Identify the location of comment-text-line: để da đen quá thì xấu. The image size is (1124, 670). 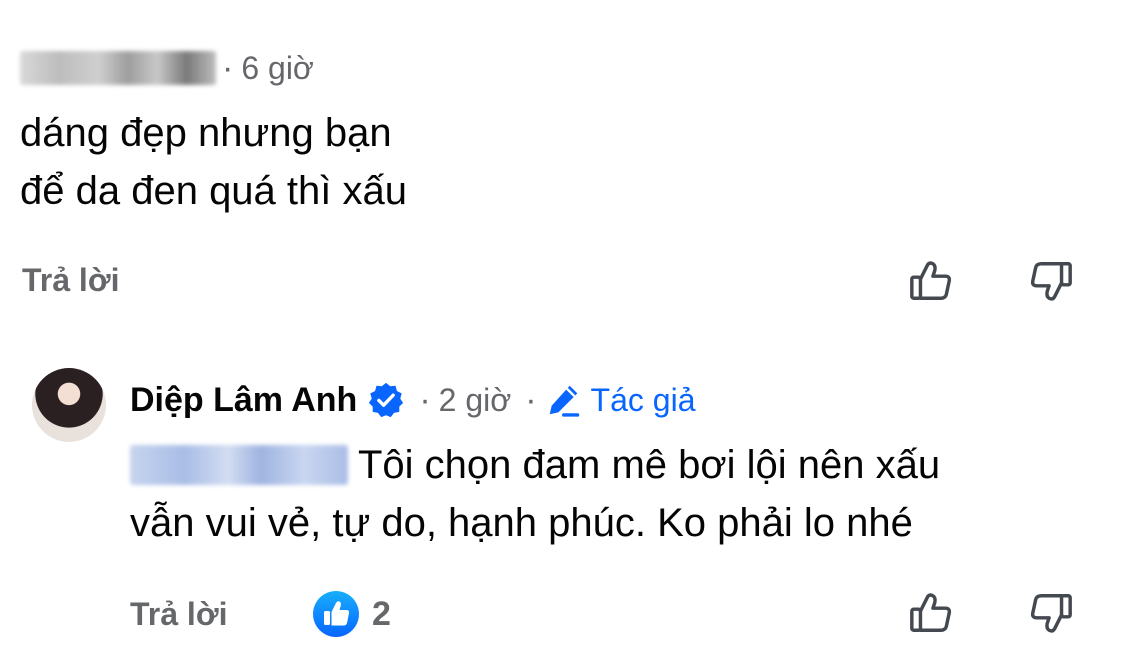
(213, 191).